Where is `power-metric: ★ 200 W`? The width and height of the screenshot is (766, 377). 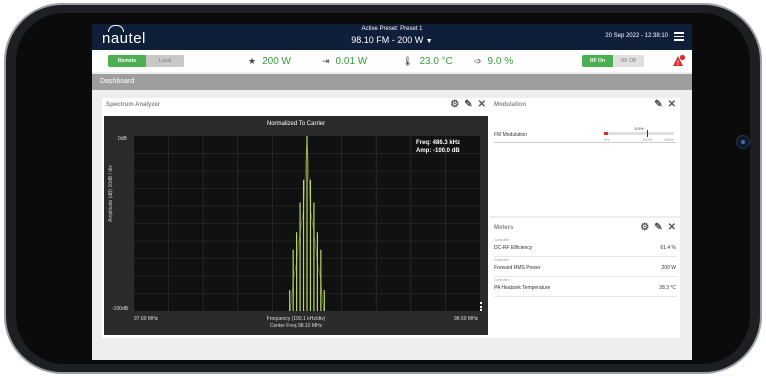
power-metric: ★ 200 W is located at coordinates (269, 61).